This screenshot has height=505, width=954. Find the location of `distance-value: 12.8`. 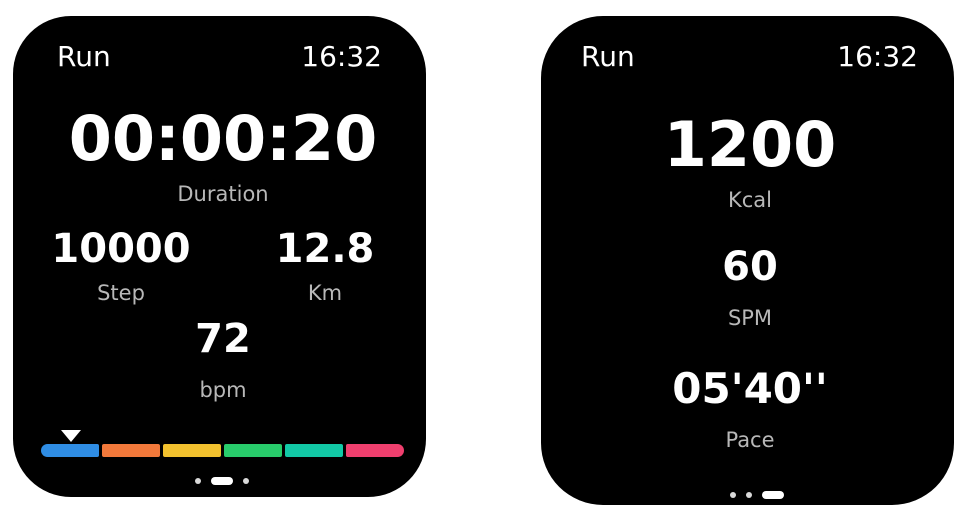

distance-value: 12.8 is located at coordinates (325, 249).